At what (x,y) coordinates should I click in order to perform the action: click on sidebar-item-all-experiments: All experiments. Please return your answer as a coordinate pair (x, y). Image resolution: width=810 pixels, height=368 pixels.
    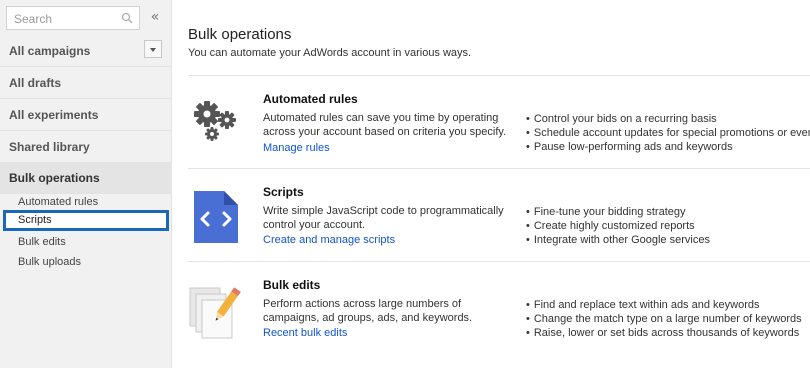
    Looking at the image, I should click on (86, 115).